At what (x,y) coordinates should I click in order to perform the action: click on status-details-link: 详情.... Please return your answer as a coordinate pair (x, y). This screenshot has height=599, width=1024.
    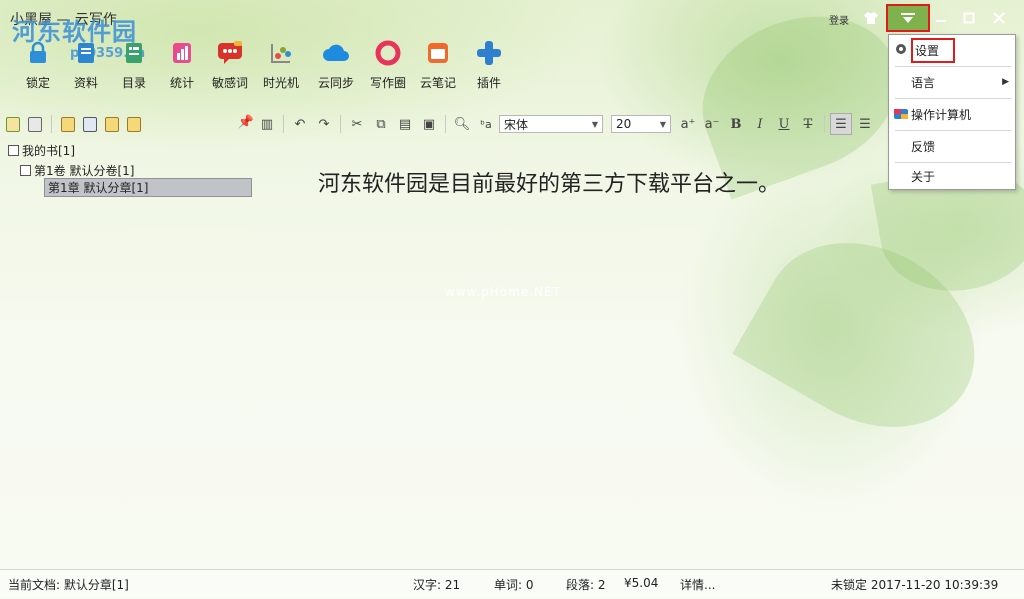
    Looking at the image, I should click on (697, 584).